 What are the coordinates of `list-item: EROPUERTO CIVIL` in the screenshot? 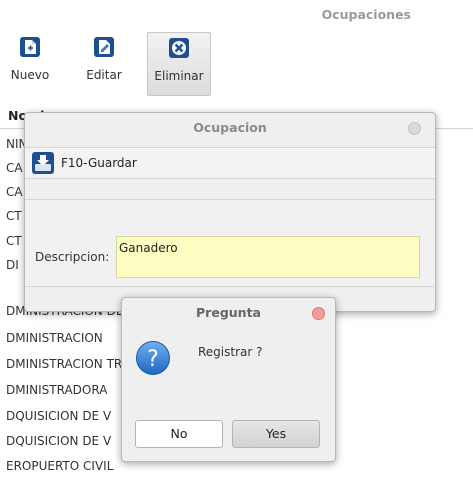 It's located at (59, 466).